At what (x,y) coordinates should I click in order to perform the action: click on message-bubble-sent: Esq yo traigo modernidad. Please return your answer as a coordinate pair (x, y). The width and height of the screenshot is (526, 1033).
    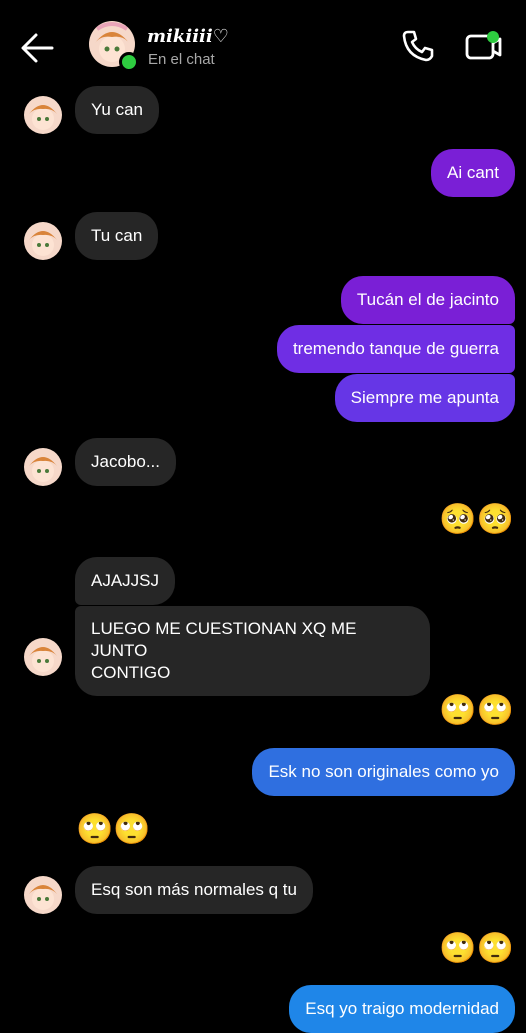
    Looking at the image, I should click on (402, 1009).